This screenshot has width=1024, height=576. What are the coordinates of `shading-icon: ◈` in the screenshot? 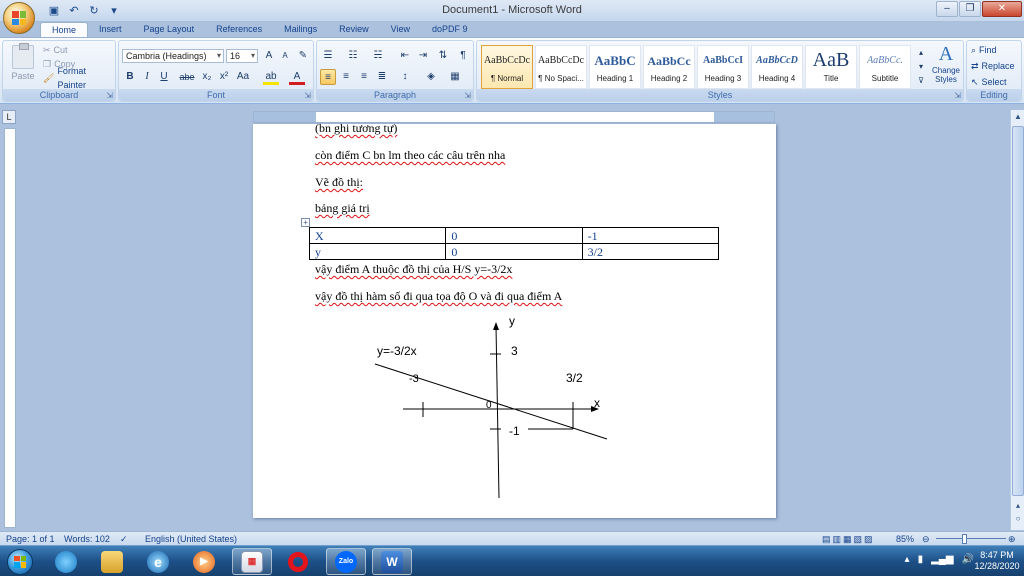 It's located at (431, 77).